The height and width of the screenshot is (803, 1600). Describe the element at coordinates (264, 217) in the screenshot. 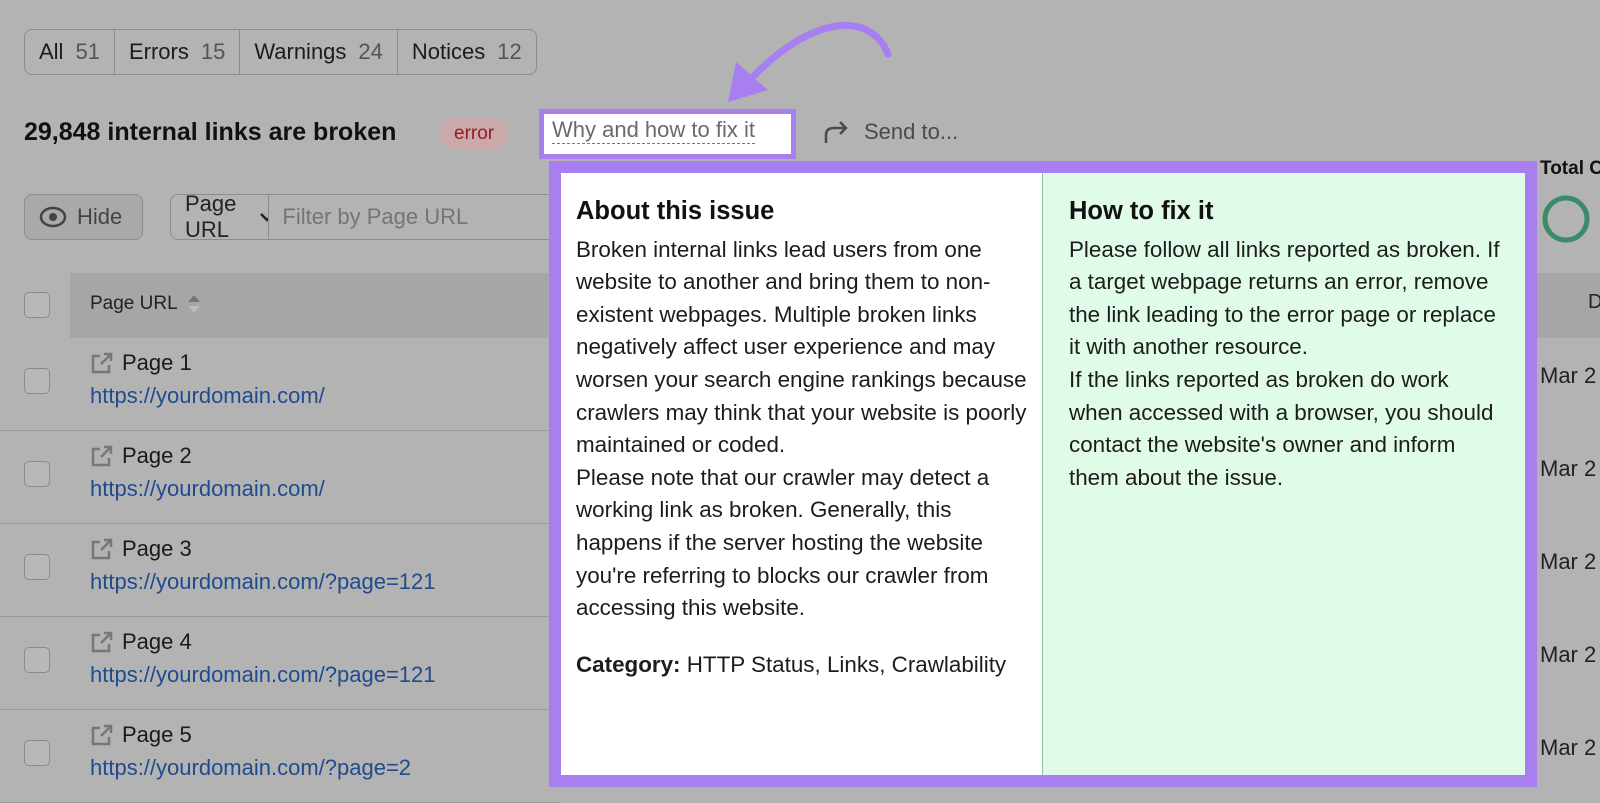

I see `chevron-down-icon` at that location.